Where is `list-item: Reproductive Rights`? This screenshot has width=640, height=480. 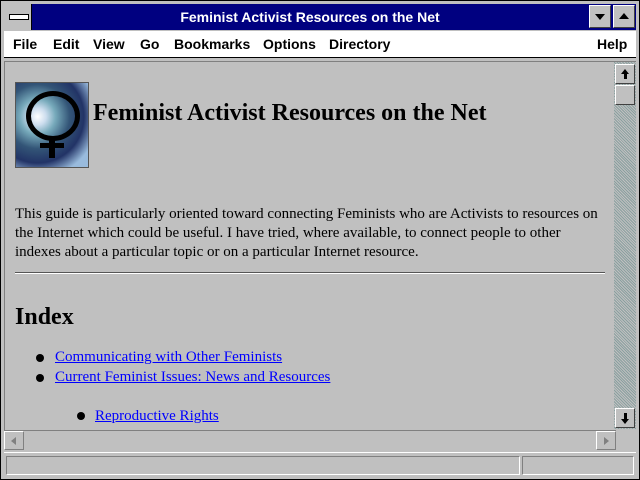 list-item: Reproductive Rights is located at coordinates (157, 416).